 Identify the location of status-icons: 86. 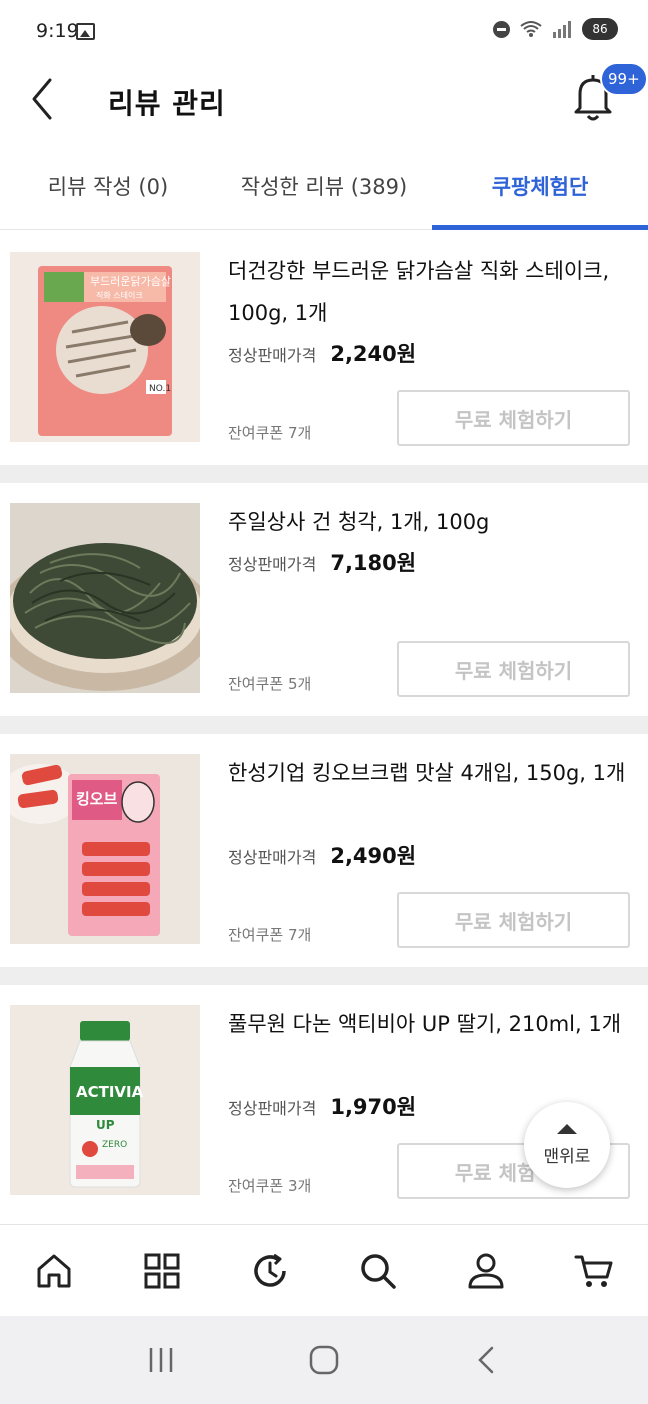
(555, 29).